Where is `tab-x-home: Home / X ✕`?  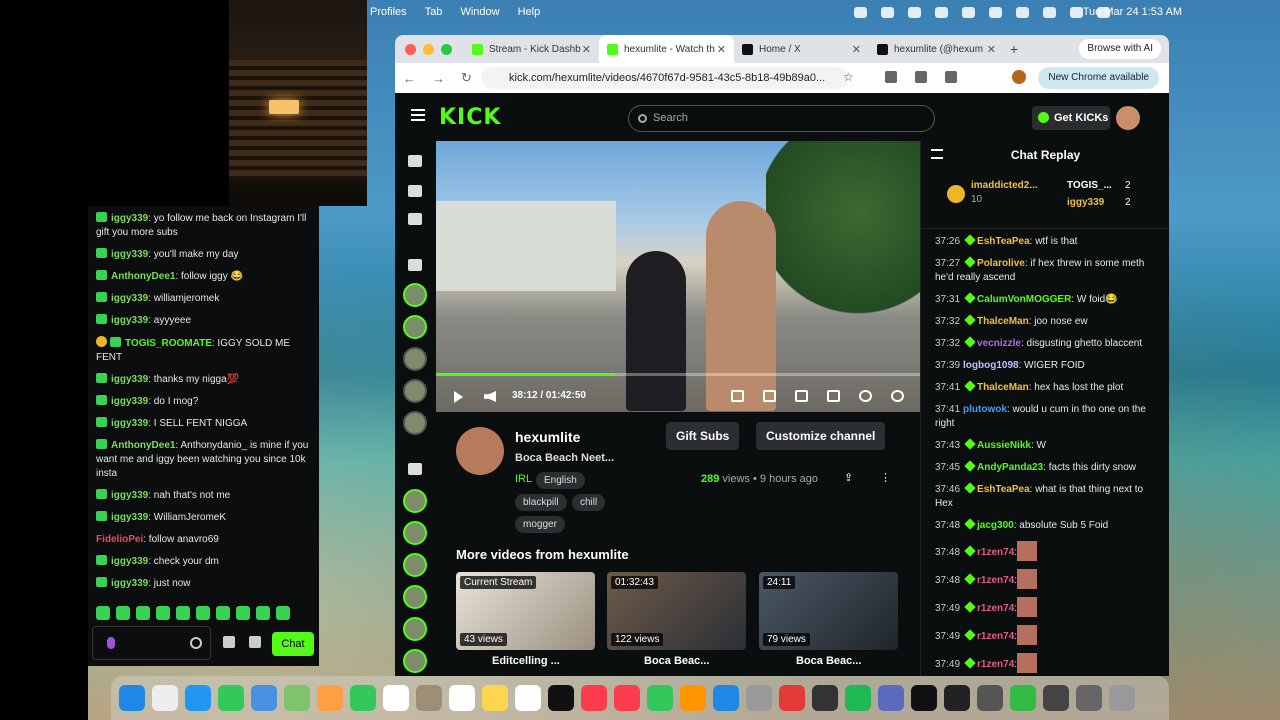 tab-x-home: Home / X ✕ is located at coordinates (801, 49).